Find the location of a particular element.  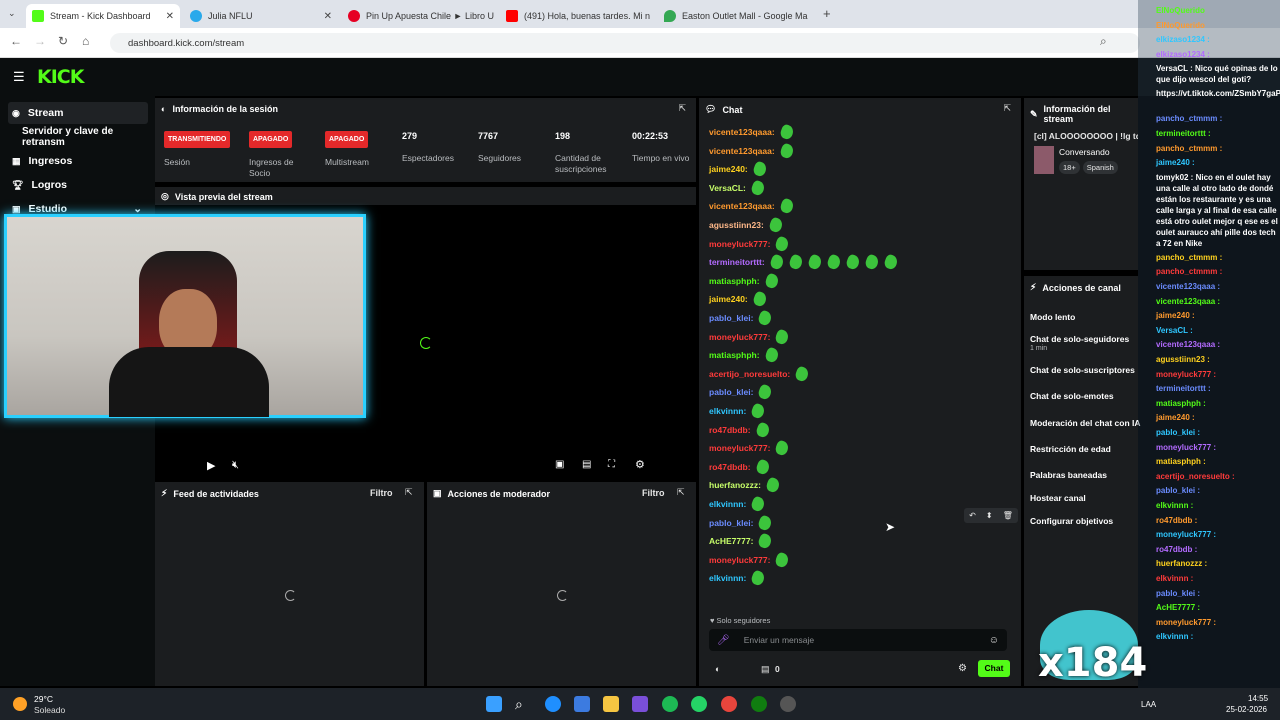

gift-icon: ▤ is located at coordinates (765, 669).